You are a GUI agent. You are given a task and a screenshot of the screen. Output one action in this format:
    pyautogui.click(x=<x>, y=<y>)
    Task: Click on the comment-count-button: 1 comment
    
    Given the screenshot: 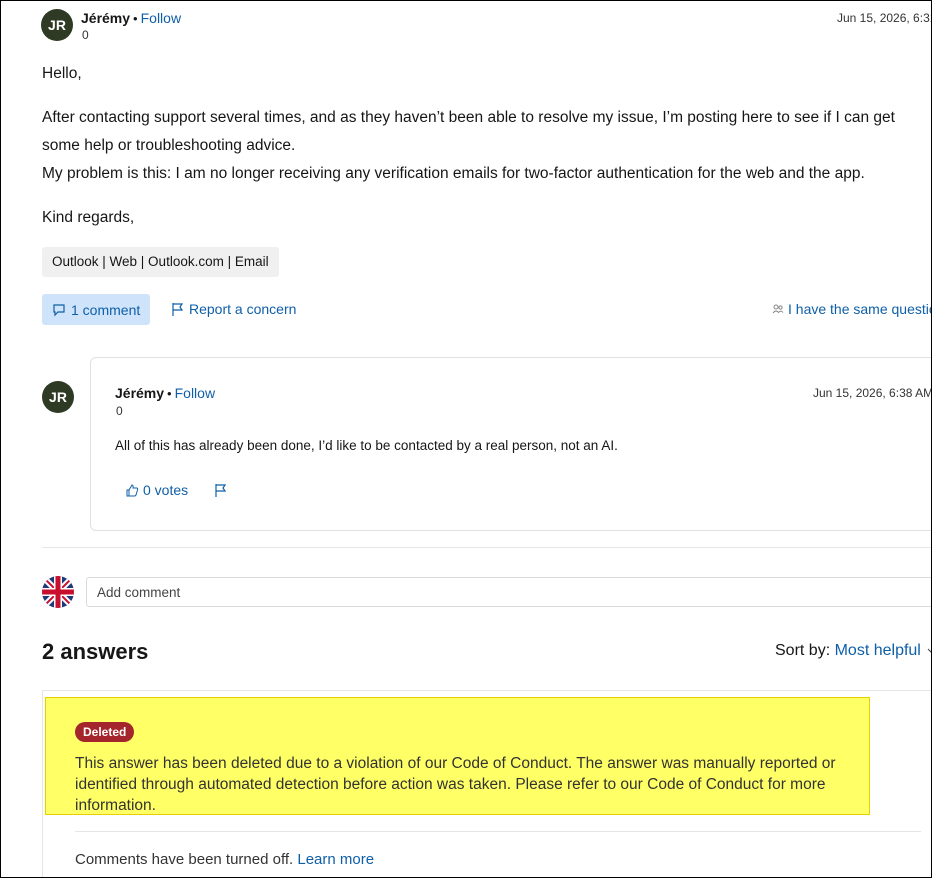 What is the action you would take?
    pyautogui.click(x=96, y=309)
    